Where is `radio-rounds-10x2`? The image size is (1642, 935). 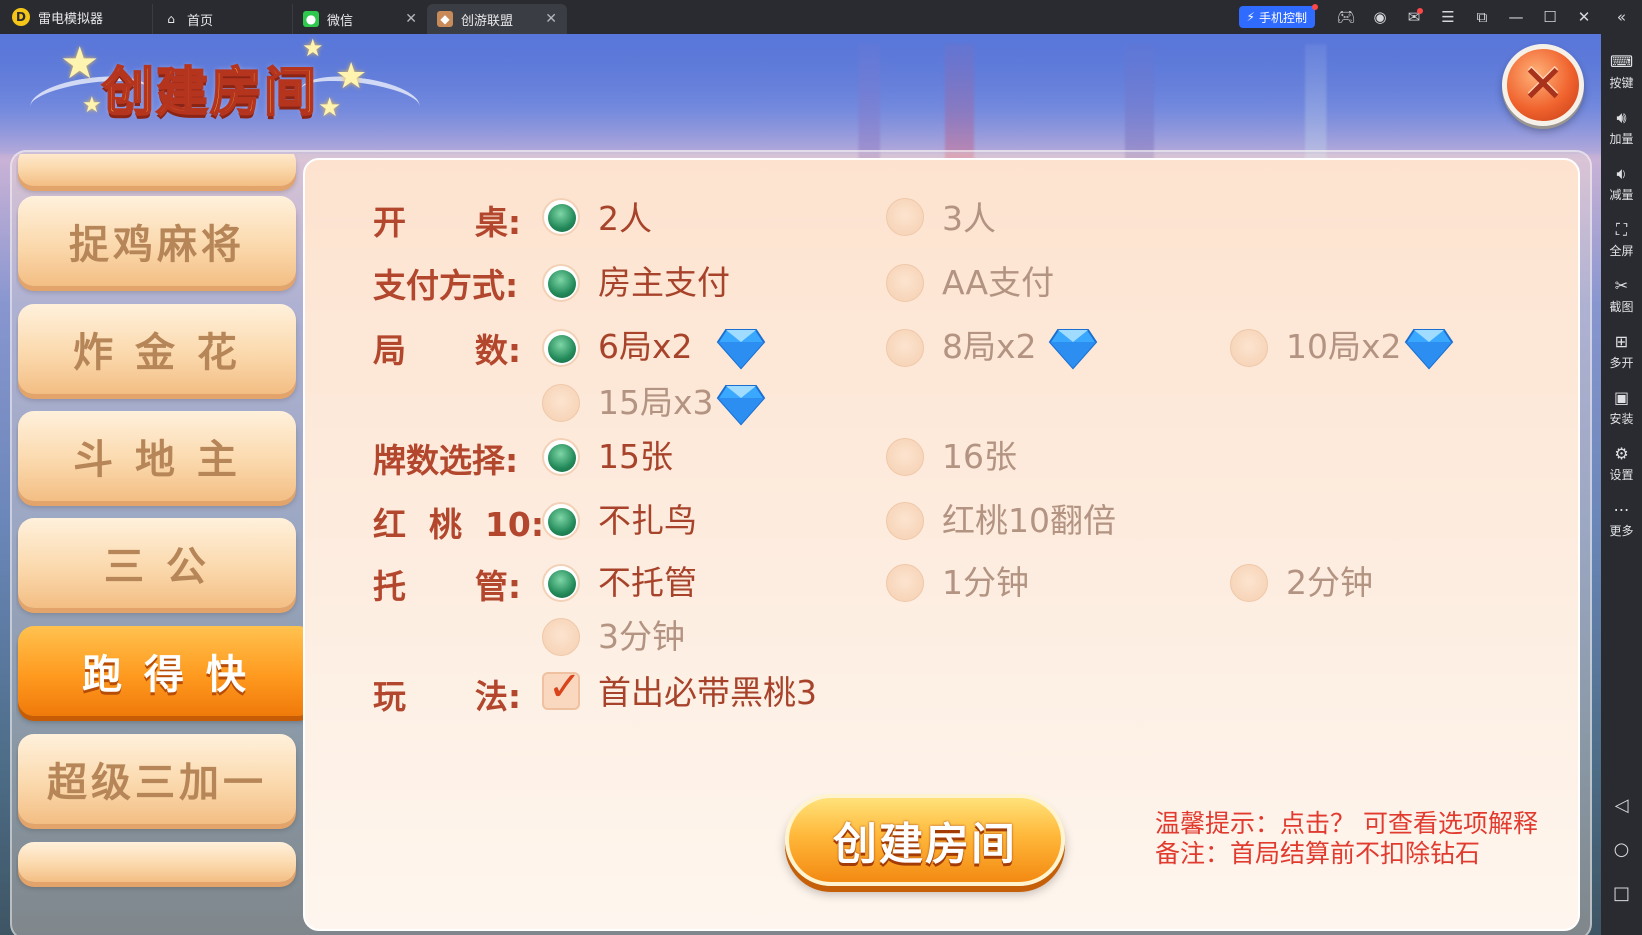 radio-rounds-10x2 is located at coordinates (1249, 348).